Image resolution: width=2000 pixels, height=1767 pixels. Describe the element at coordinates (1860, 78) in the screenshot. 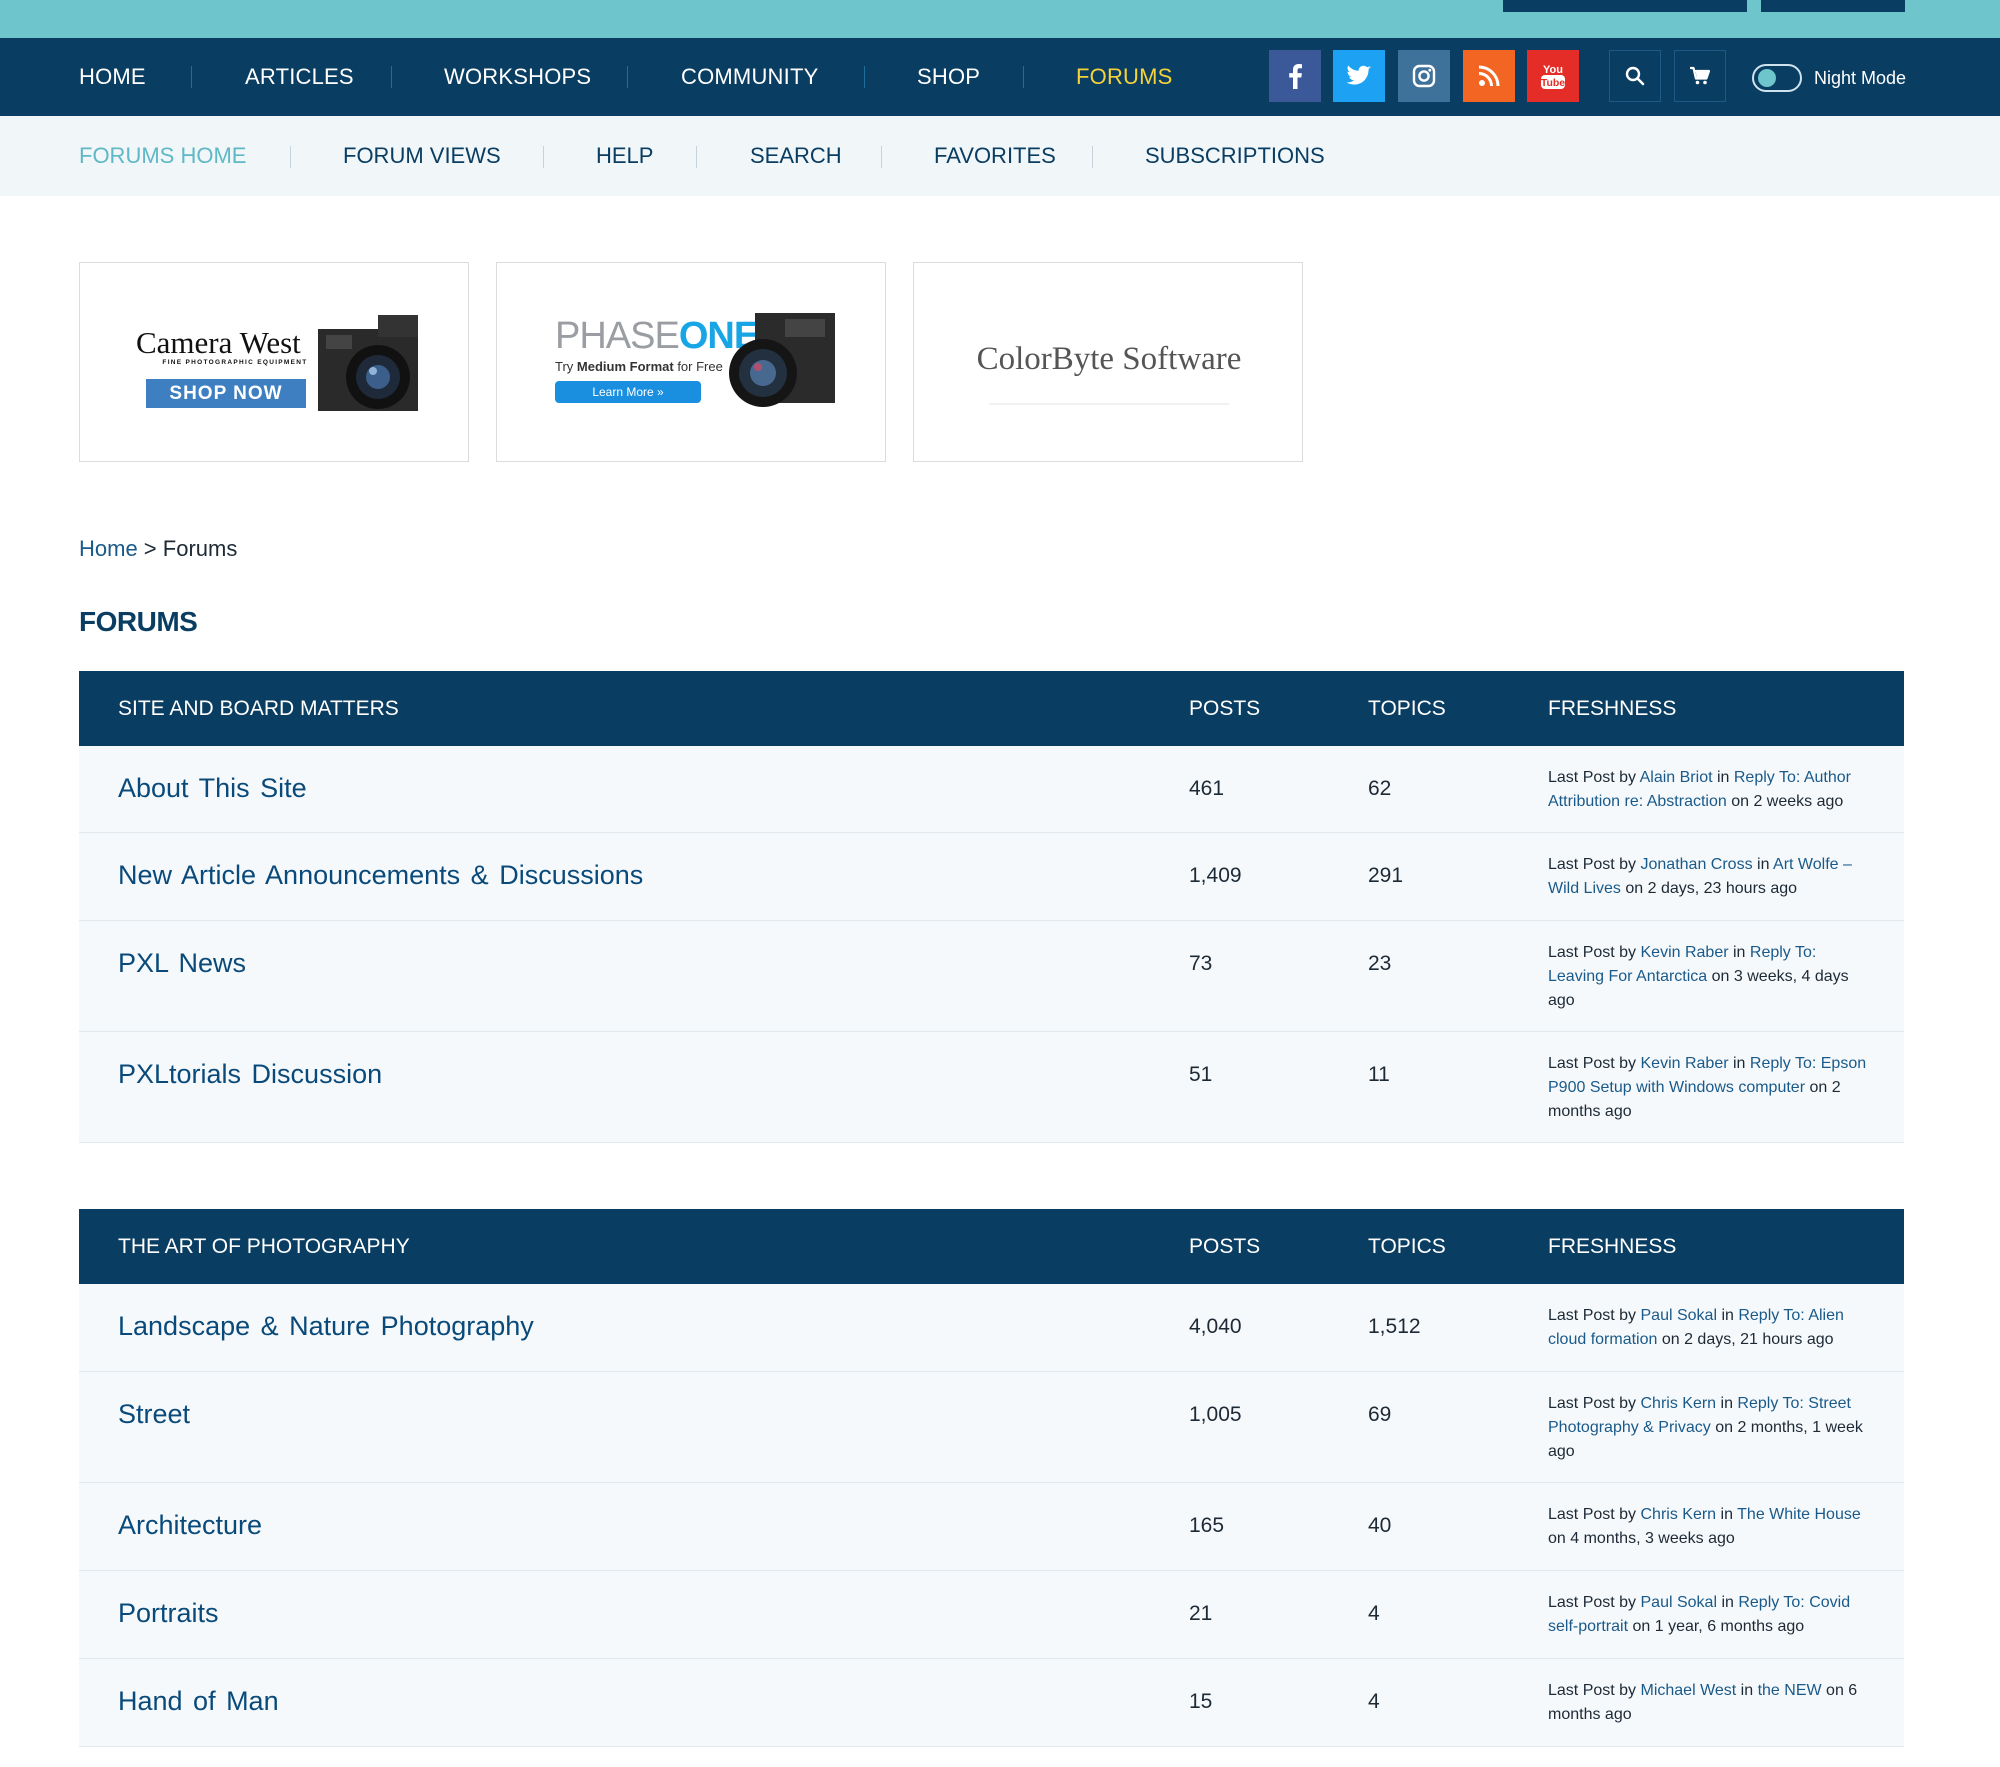

I see `night-mode-label: Night Mode` at that location.